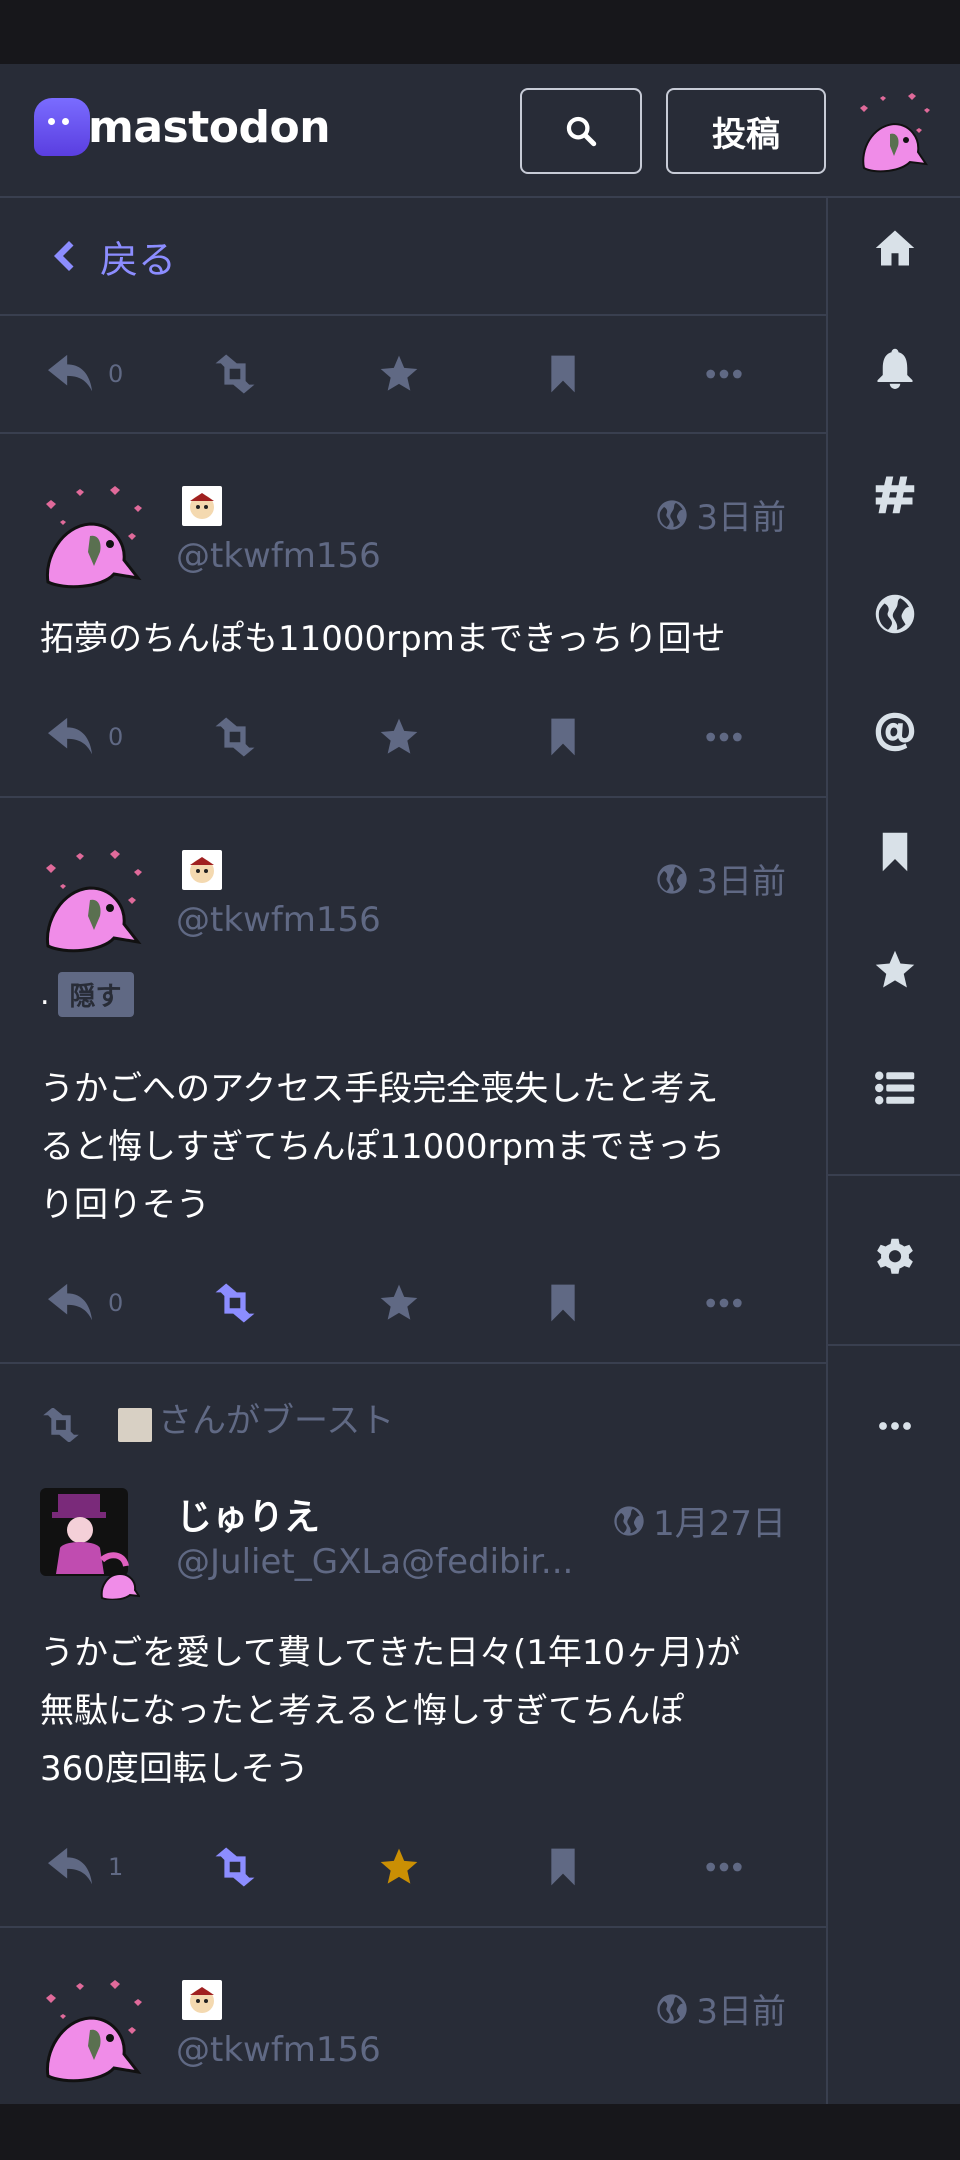 This screenshot has height=2160, width=960. Describe the element at coordinates (362, 1711) in the screenshot. I see `content-line: 無駄になったと考えると悔しすぎてちんぽ` at that location.